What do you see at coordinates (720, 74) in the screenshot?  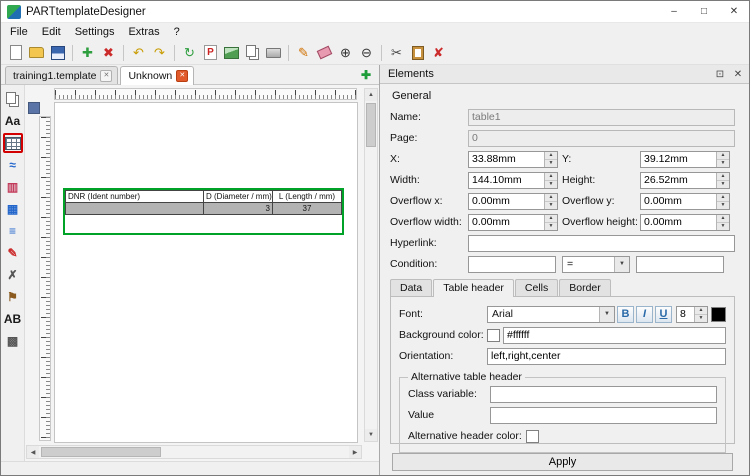 I see `float-panel-icon: ⊡` at bounding box center [720, 74].